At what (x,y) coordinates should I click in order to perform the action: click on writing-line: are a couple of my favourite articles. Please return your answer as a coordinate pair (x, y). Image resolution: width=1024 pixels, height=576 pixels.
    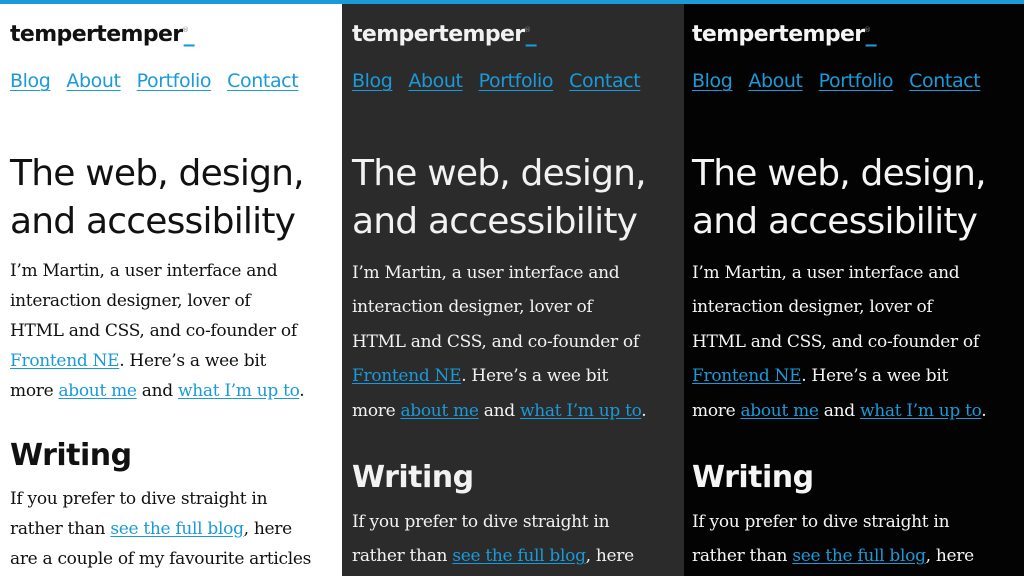
    Looking at the image, I should click on (161, 559).